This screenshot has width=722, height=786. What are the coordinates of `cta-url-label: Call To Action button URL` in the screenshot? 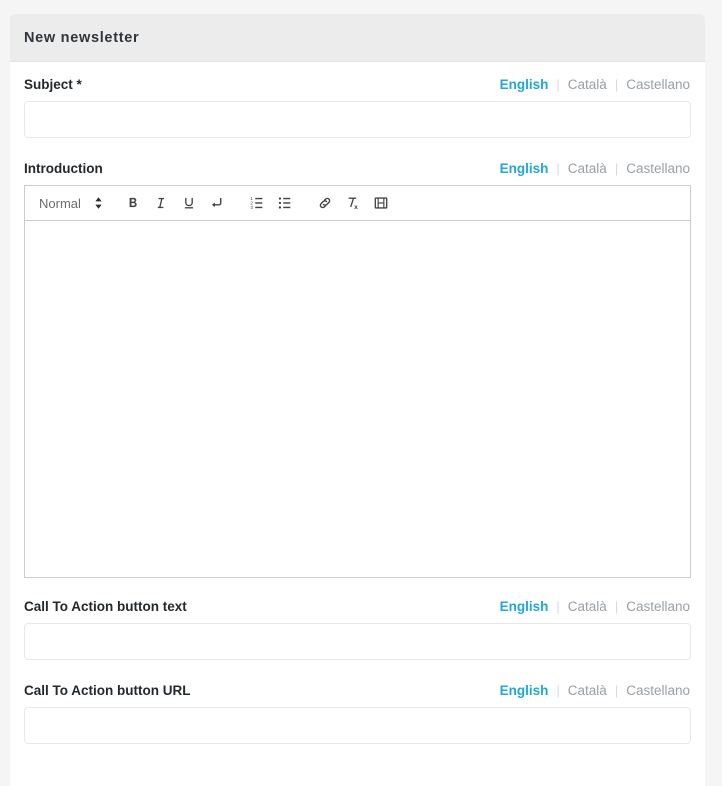 It's located at (107, 690).